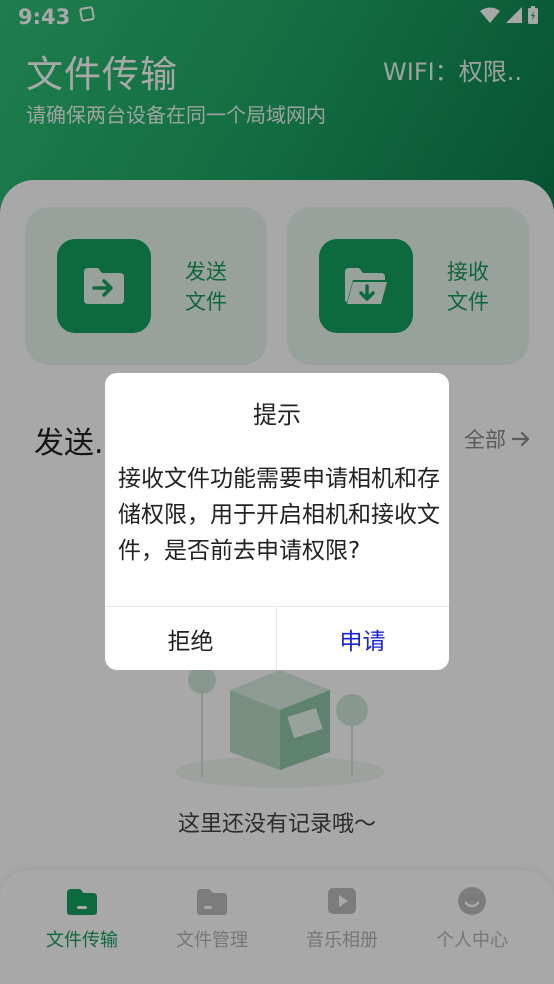 The height and width of the screenshot is (984, 554). What do you see at coordinates (279, 515) in the screenshot?
I see `dialog-message: 接收文件功能需要申请相机和存储权限，用于开启相机和接收文件，是否前去申请权限?` at bounding box center [279, 515].